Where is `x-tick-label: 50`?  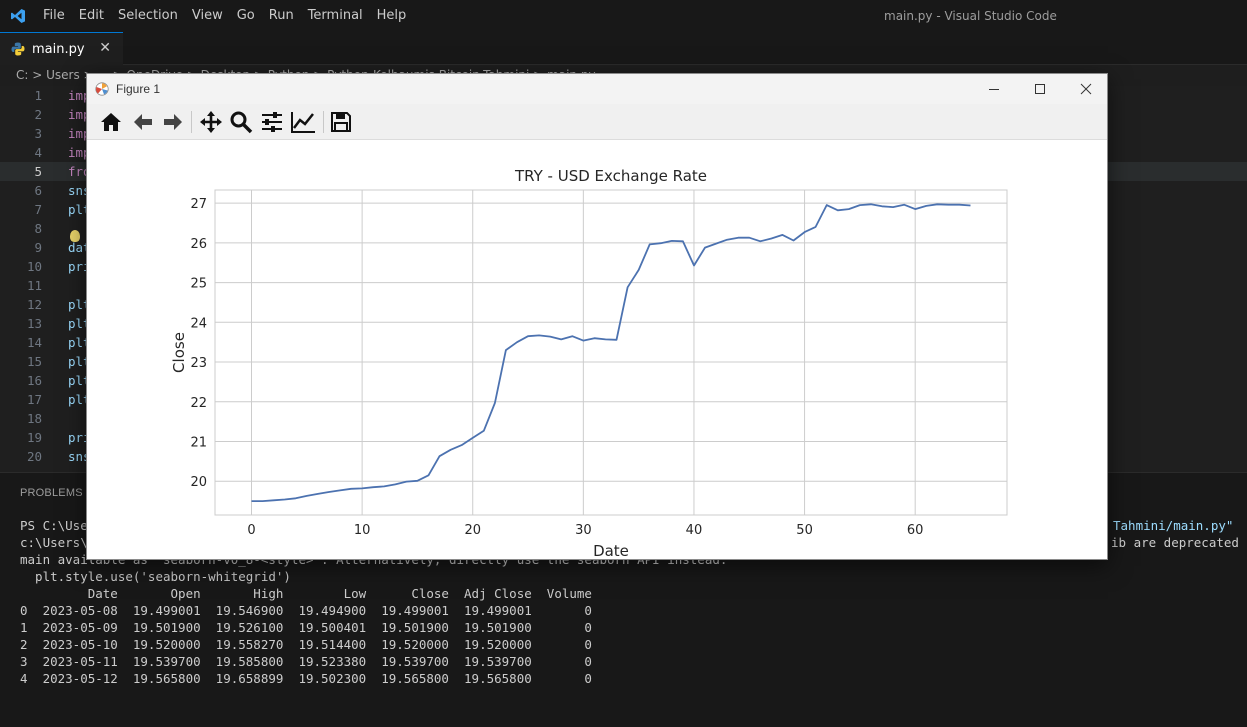
x-tick-label: 50 is located at coordinates (804, 530).